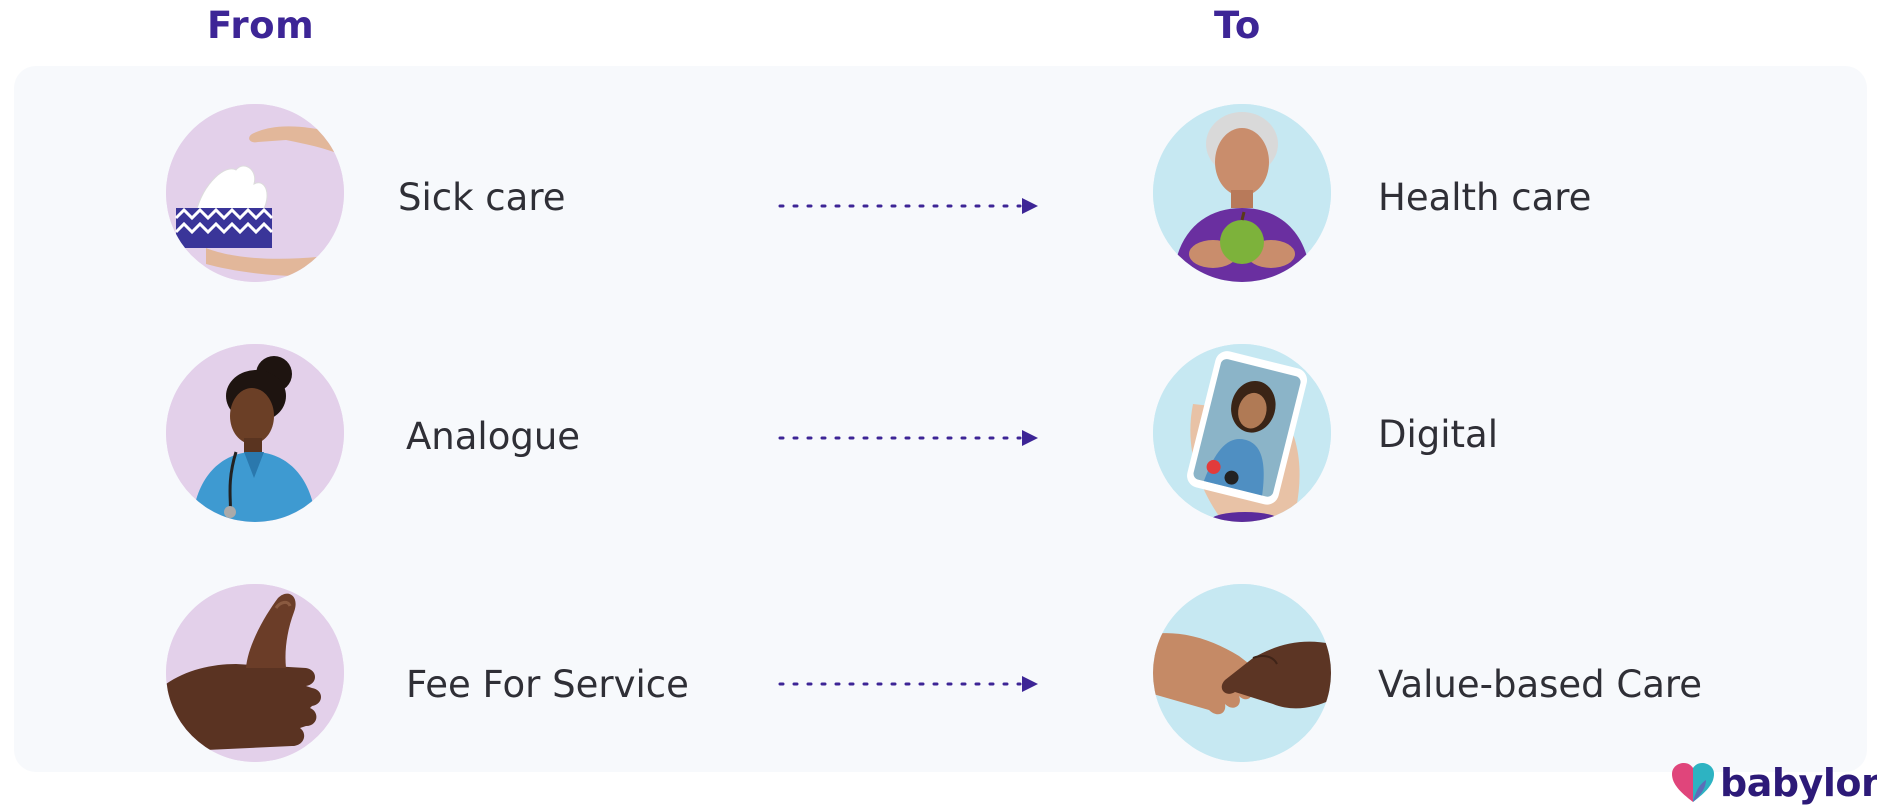 This screenshot has height=805, width=1877. I want to click on woman-holding-apple-icon, so click(1242, 193).